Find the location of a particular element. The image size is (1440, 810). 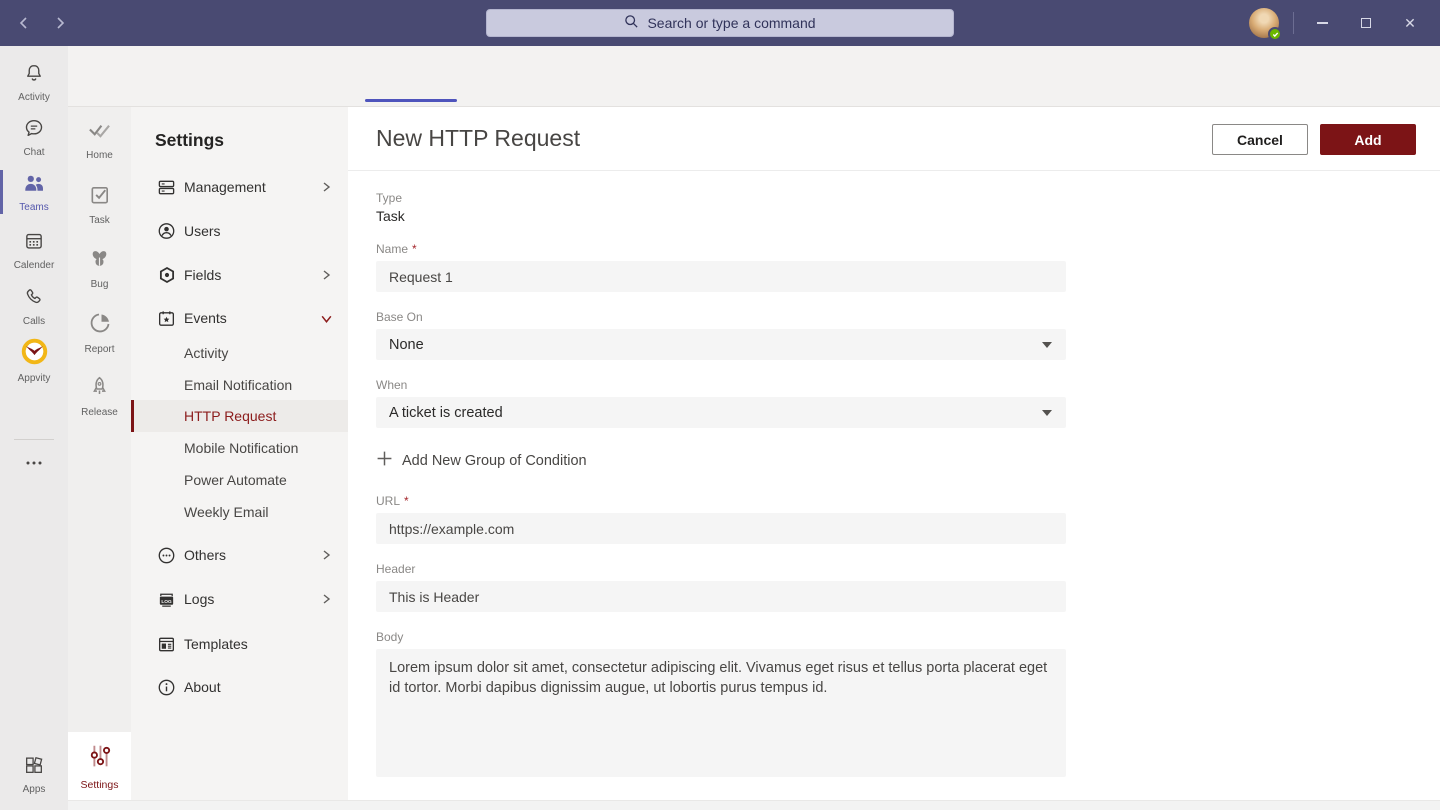

appvity-logo is located at coordinates (34, 354).